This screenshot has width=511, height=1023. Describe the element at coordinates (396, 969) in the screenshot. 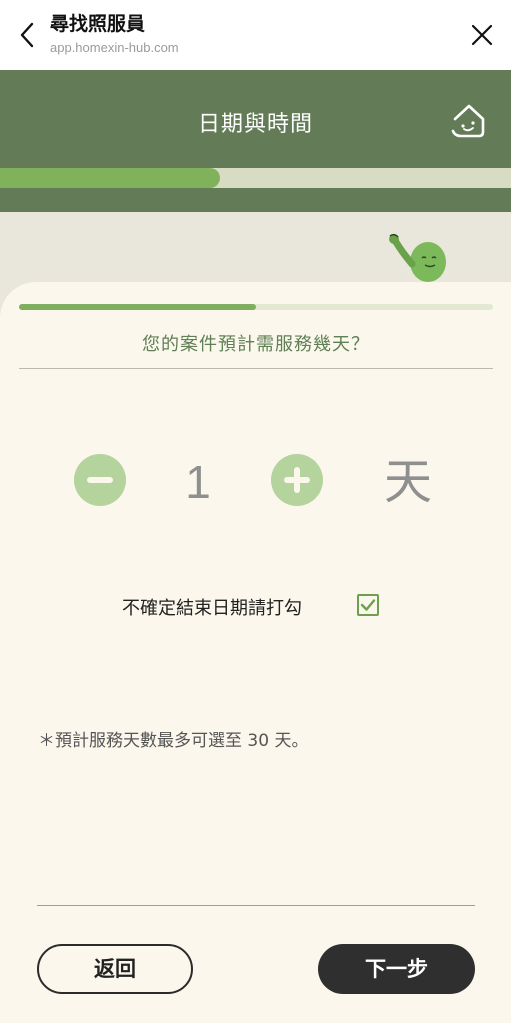

I see `next-step-button: 下一步` at that location.